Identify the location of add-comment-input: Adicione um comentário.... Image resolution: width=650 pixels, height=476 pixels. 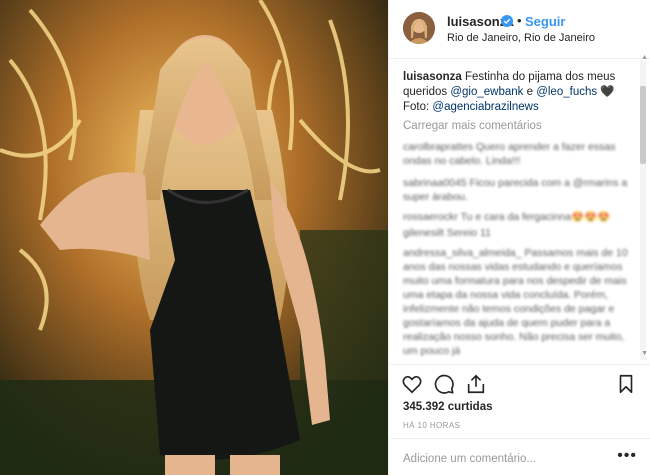
(469, 459).